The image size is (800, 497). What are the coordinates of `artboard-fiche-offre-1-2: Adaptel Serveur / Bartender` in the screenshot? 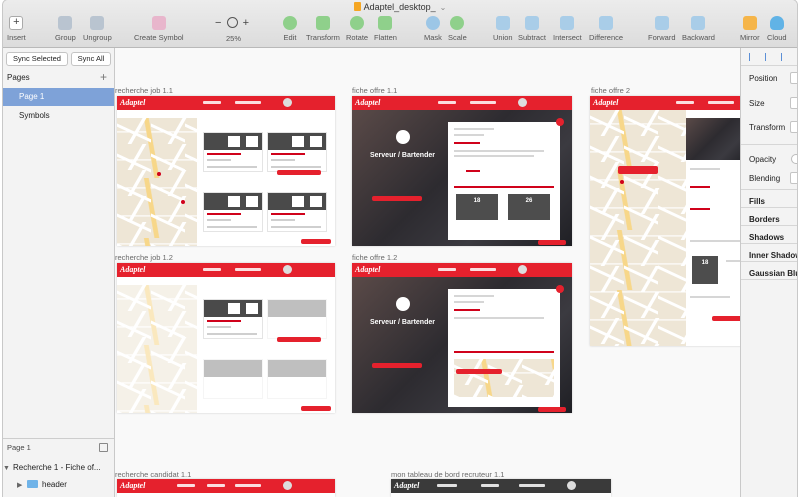 It's located at (462, 338).